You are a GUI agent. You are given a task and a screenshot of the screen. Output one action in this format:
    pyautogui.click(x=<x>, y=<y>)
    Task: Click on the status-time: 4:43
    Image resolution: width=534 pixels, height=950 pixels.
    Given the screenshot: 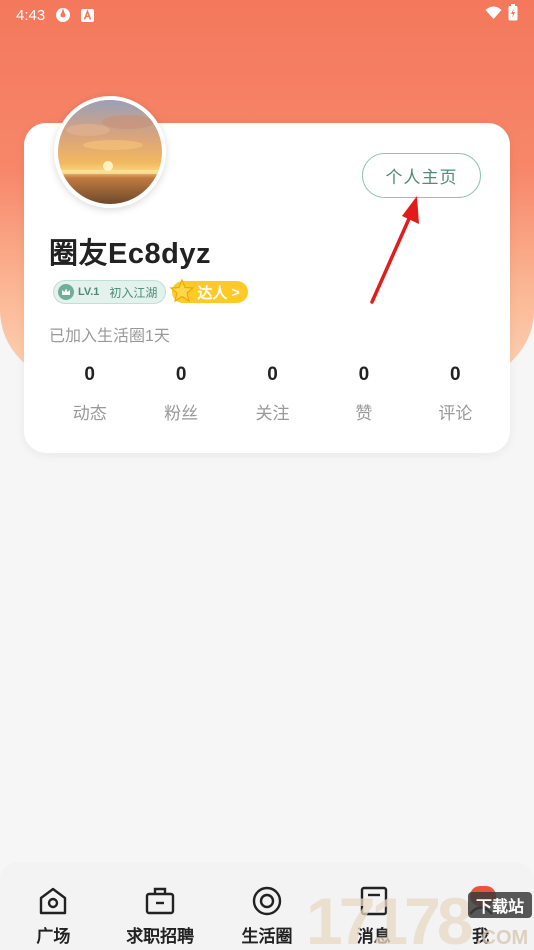 What is the action you would take?
    pyautogui.click(x=31, y=15)
    